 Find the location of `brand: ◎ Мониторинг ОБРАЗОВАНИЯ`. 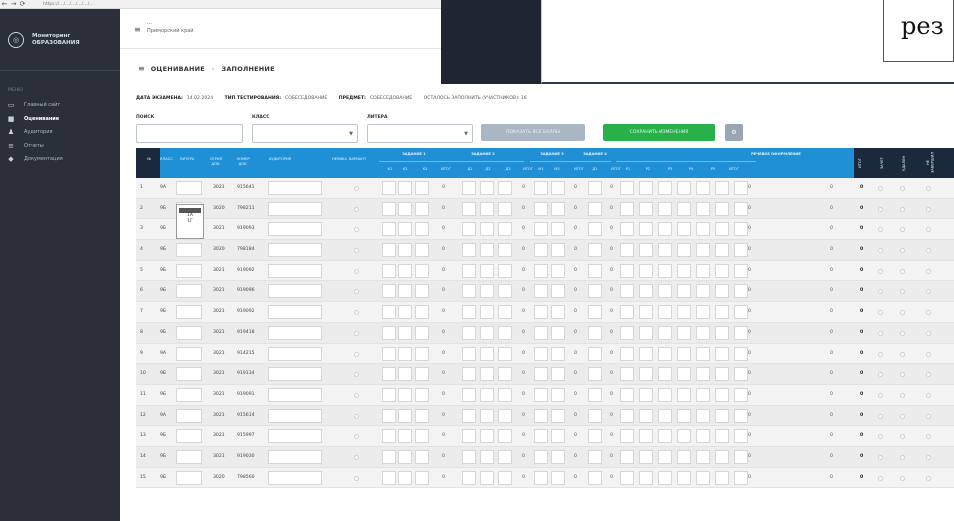

brand: ◎ Мониторинг ОБРАЗОВАНИЯ is located at coordinates (60, 40).